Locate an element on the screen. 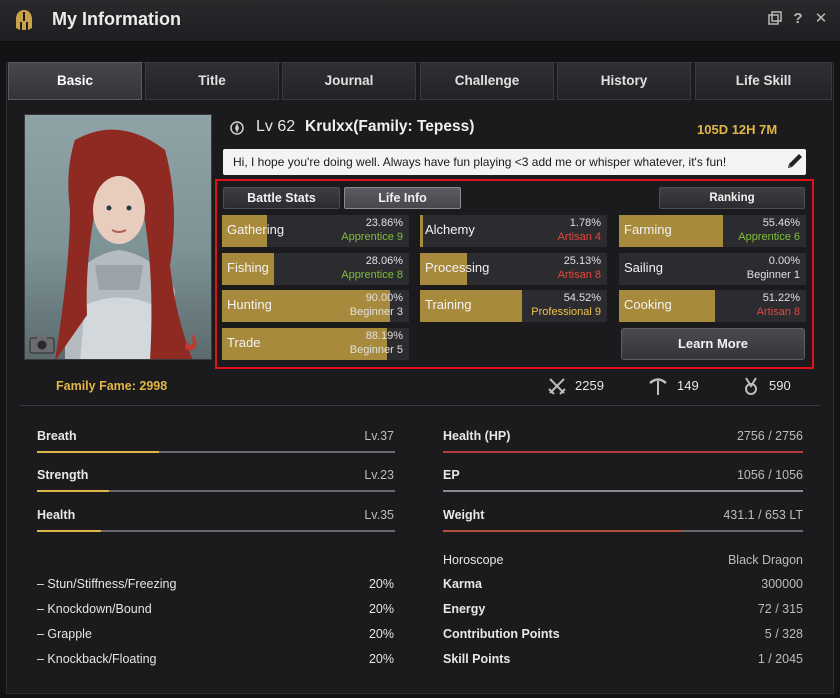  hp-value: 2756 / 2756 is located at coordinates (769, 436).